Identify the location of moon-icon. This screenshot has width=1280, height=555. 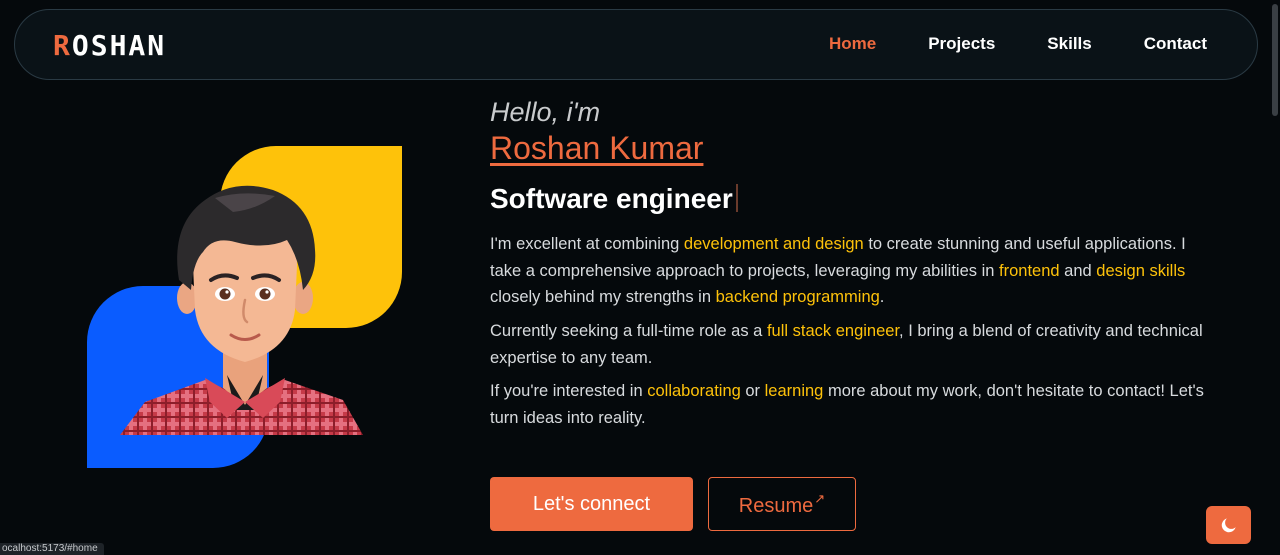
(1228, 525).